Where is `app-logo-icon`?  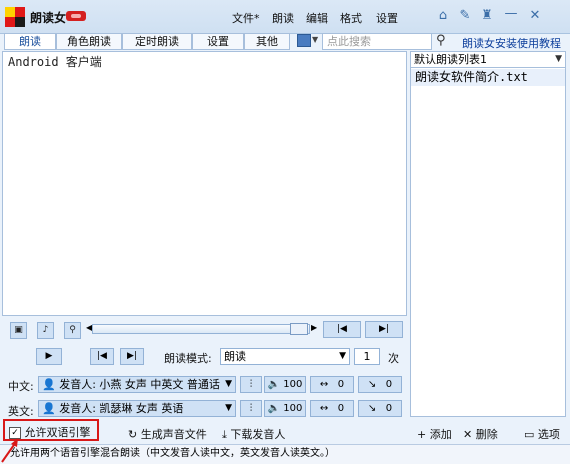
app-logo-icon is located at coordinates (15, 17).